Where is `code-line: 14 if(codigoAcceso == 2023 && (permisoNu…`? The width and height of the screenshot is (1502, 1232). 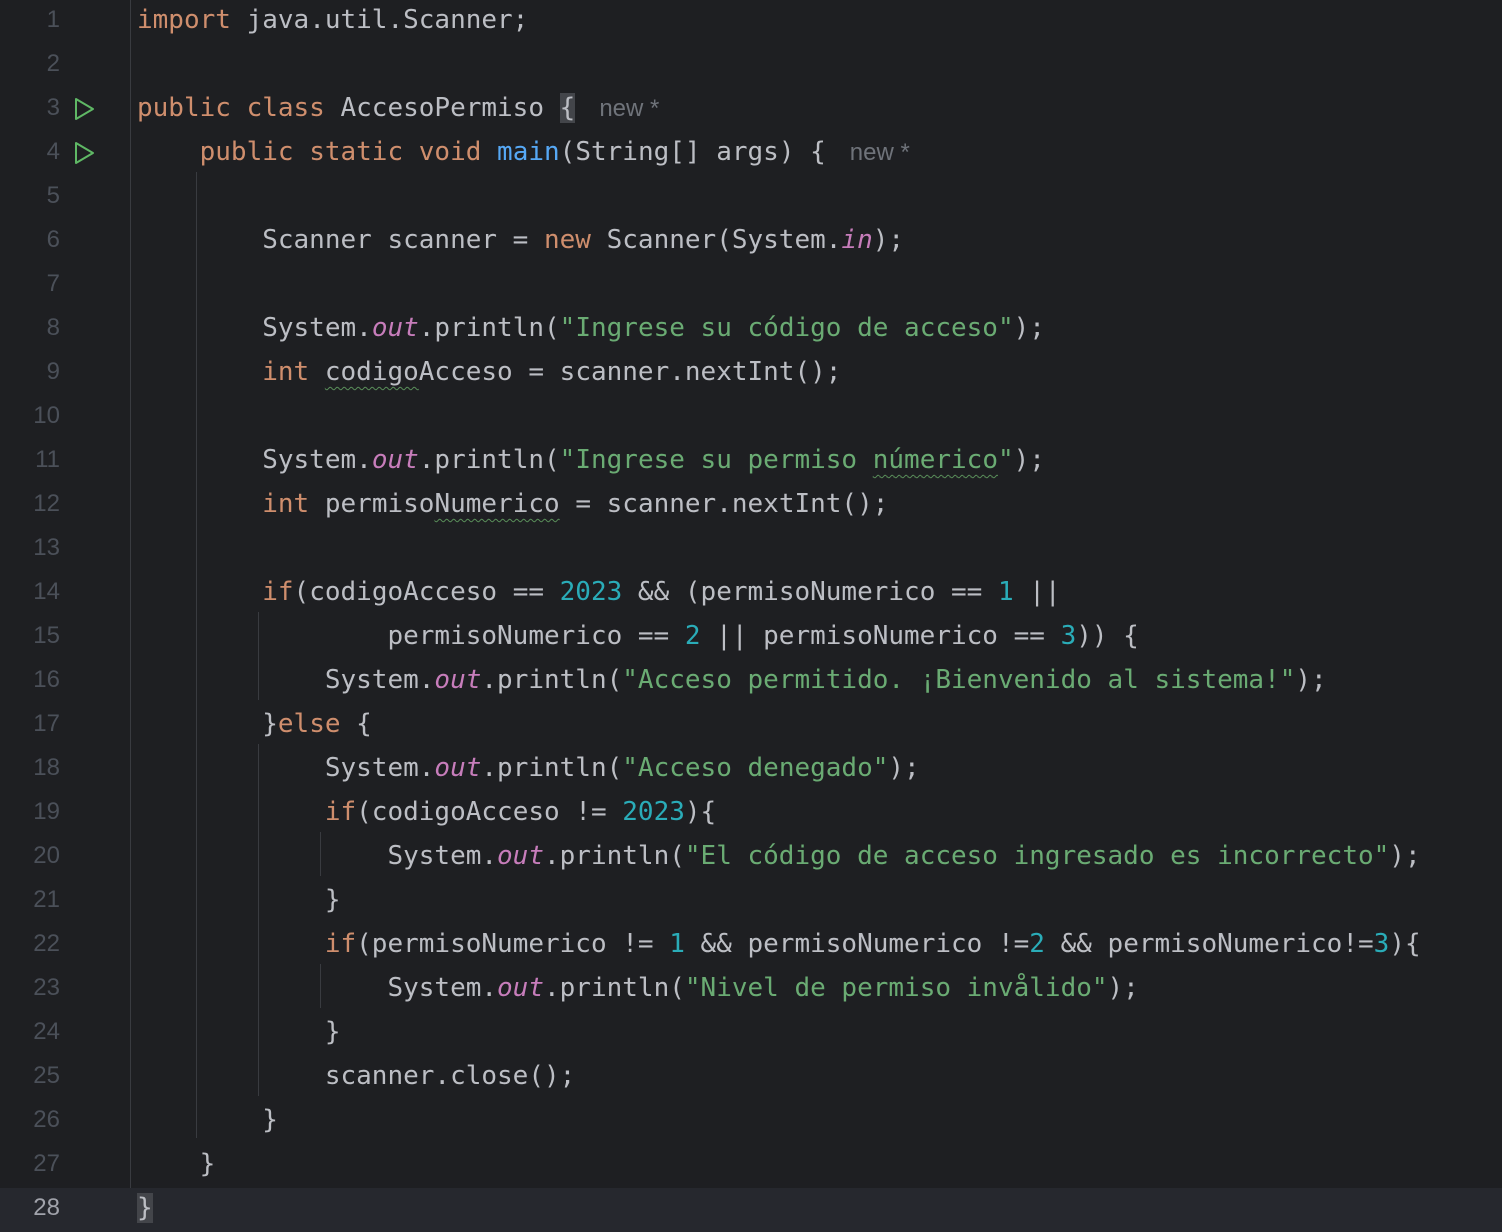 code-line: 14 if(codigoAcceso == 2023 && (permisoNu… is located at coordinates (751, 594).